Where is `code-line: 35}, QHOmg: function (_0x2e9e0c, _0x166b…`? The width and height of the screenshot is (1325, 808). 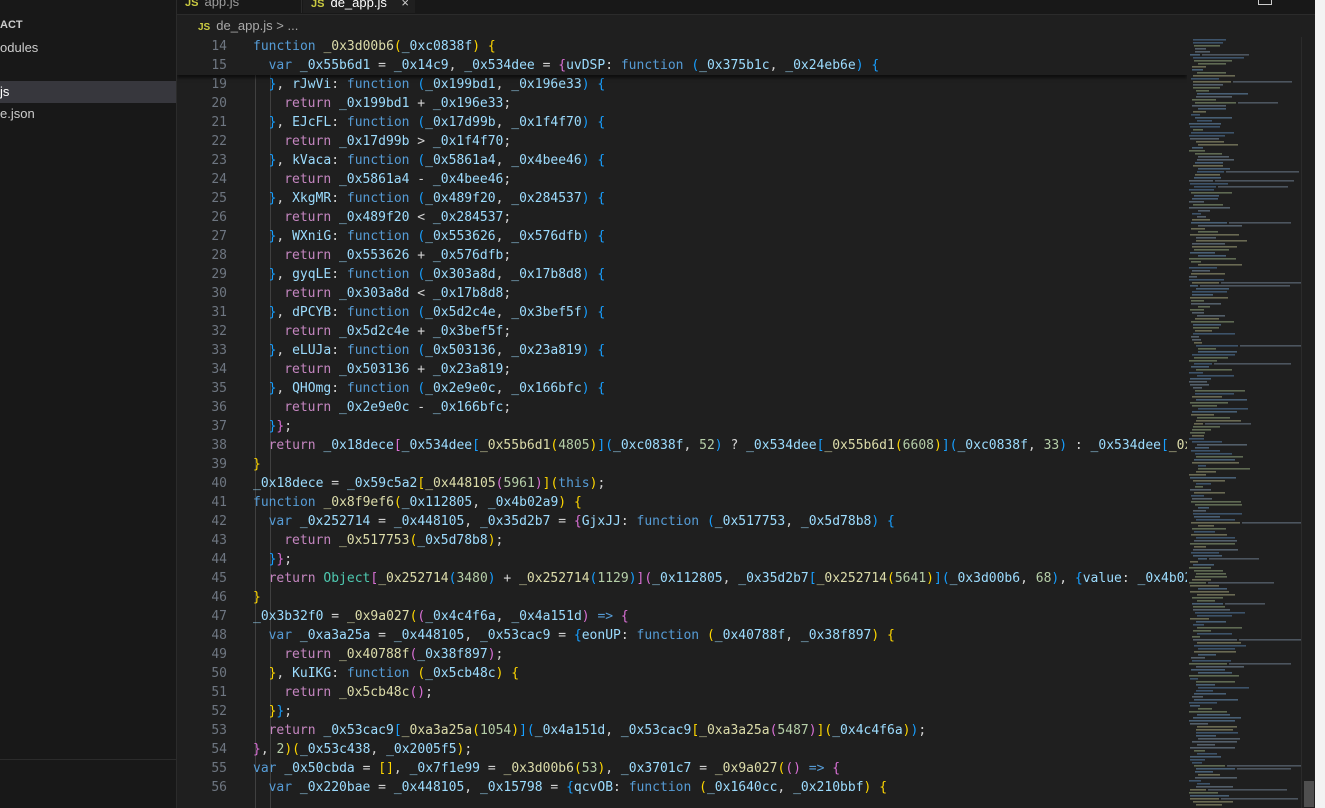 code-line: 35}, QHOmg: function (_0x2e9e0c, _0x166b… is located at coordinates (682, 388).